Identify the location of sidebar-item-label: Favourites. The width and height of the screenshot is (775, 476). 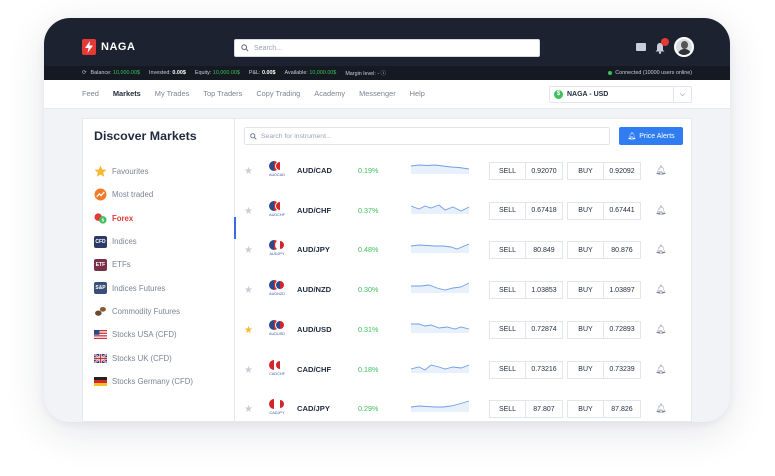
(130, 172).